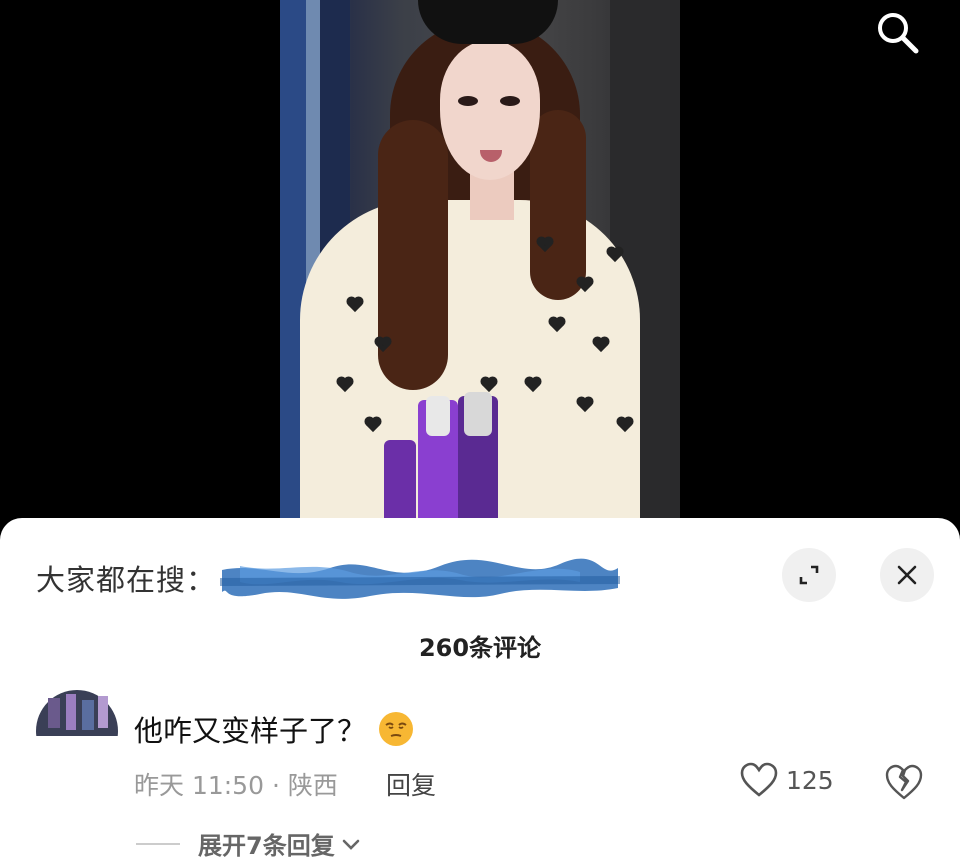  What do you see at coordinates (396, 729) in the screenshot?
I see `smirk-emoji-icon` at bounding box center [396, 729].